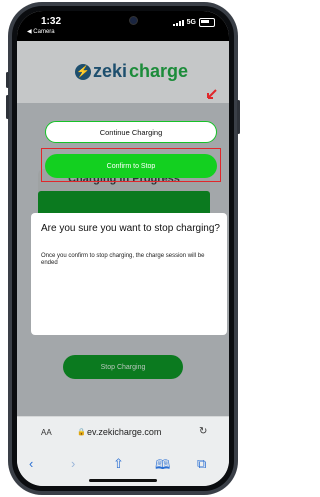 This screenshot has width=320, height=497. What do you see at coordinates (41, 31) in the screenshot?
I see `back-to-camera-link: ◀ Camera` at bounding box center [41, 31].